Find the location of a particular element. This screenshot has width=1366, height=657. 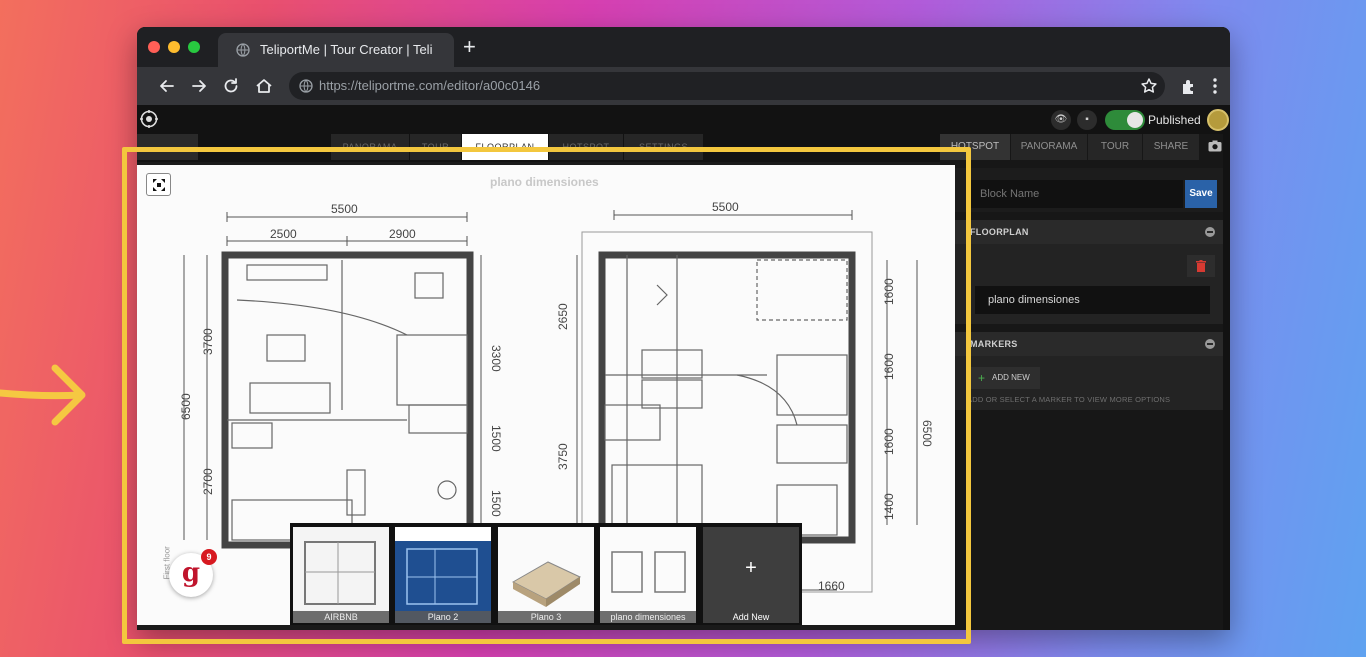

globe-icon is located at coordinates (243, 50).